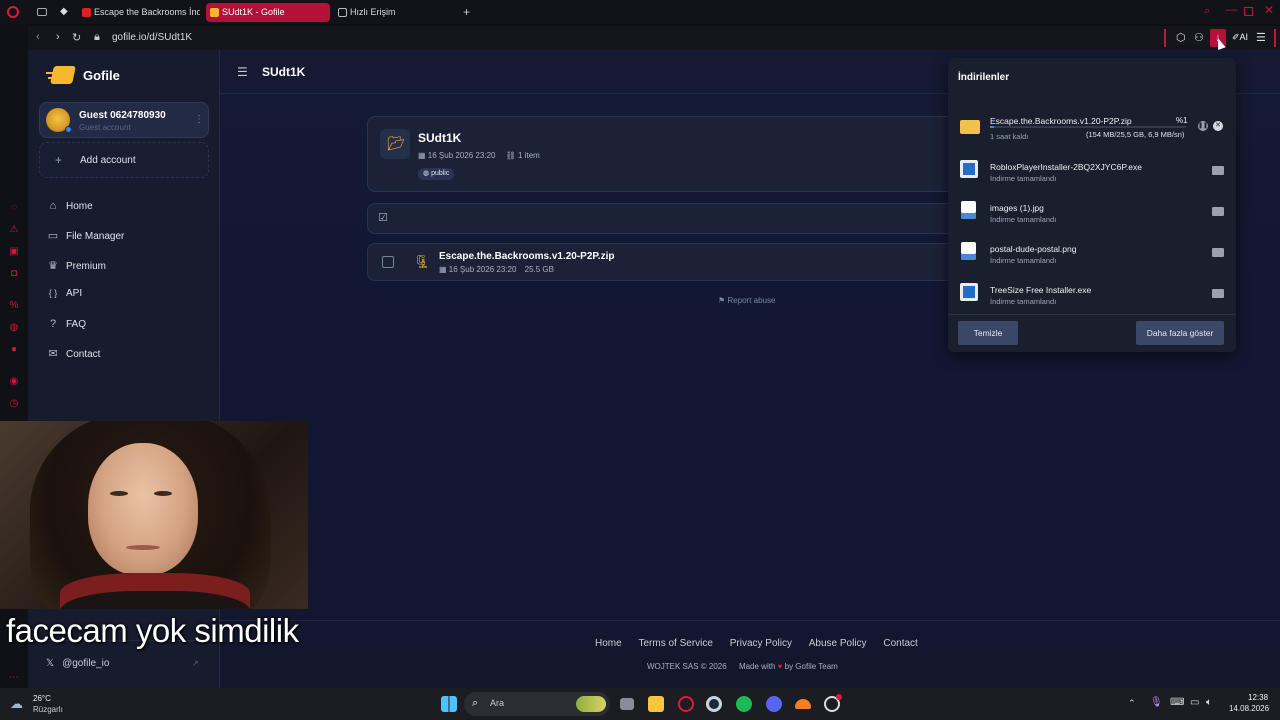  What do you see at coordinates (342, 12) in the screenshot?
I see `grid-icon` at bounding box center [342, 12].